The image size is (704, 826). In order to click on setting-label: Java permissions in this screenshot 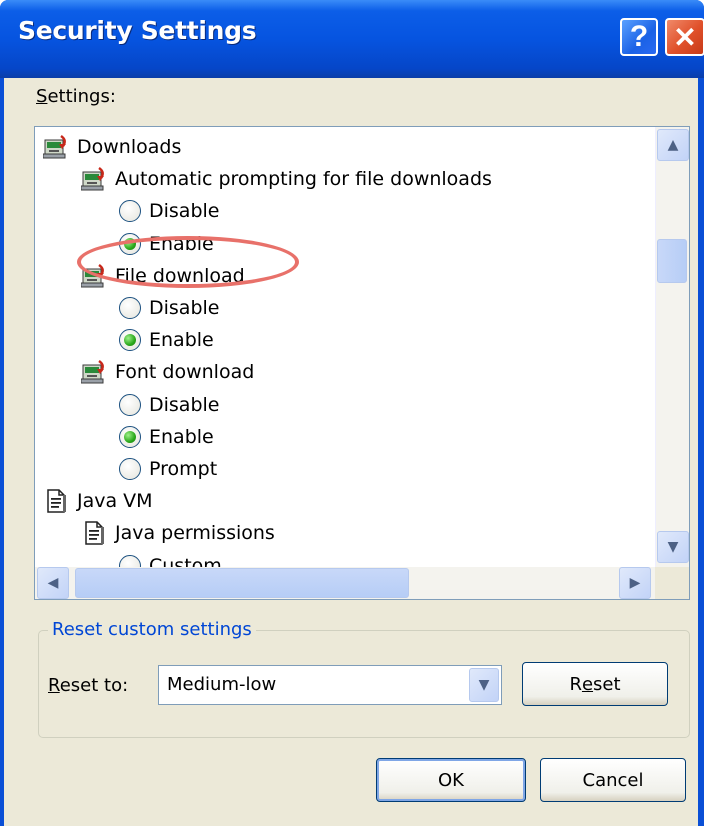, I will do `click(195, 533)`.